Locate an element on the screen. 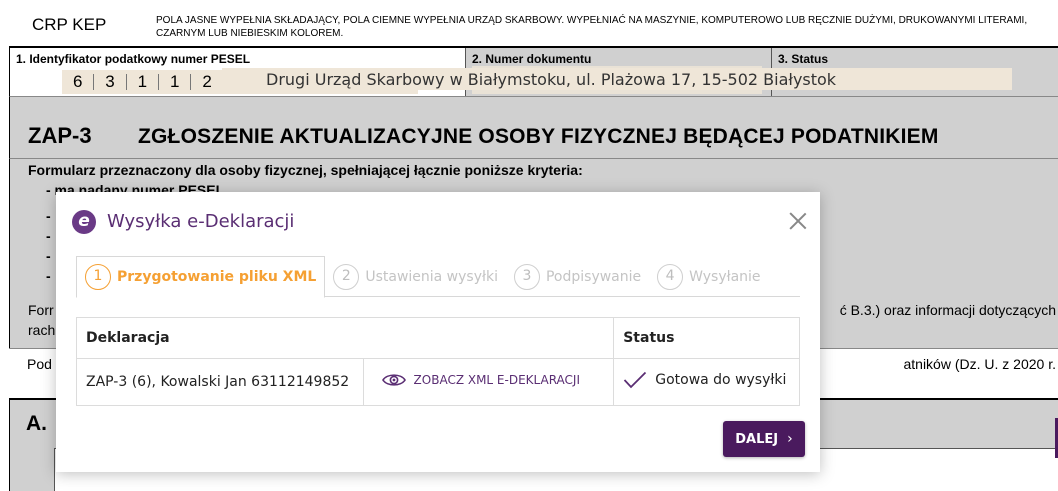 This screenshot has width=1058, height=491. status-value: Gotowa do wysyłki is located at coordinates (704, 380).